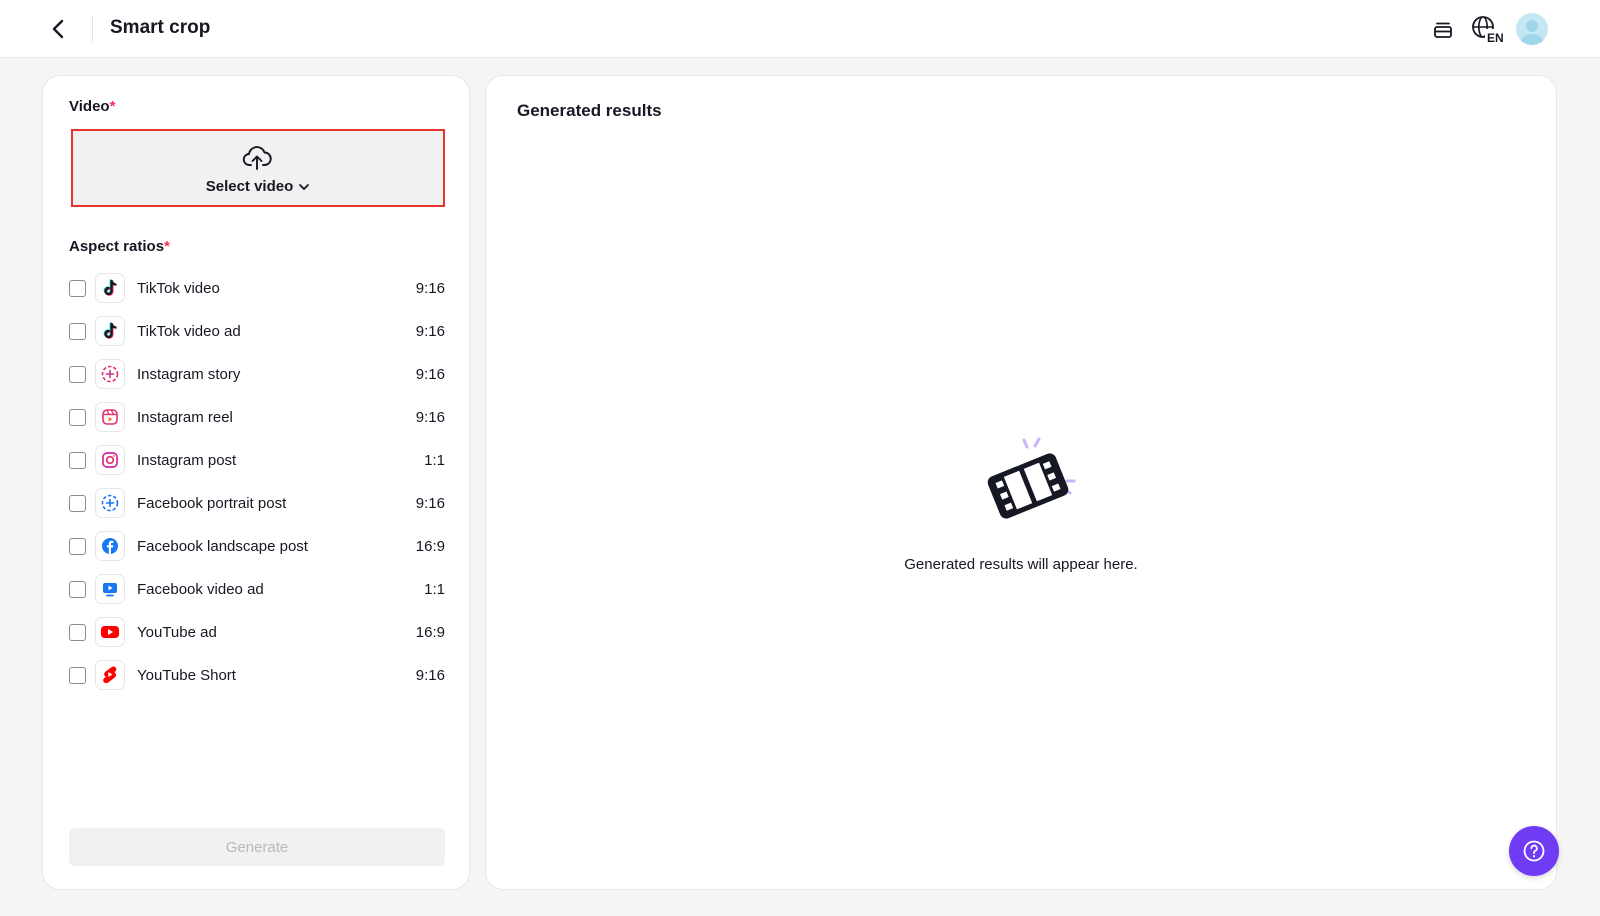  Describe the element at coordinates (257, 847) in the screenshot. I see `generate-button: Generate` at that location.